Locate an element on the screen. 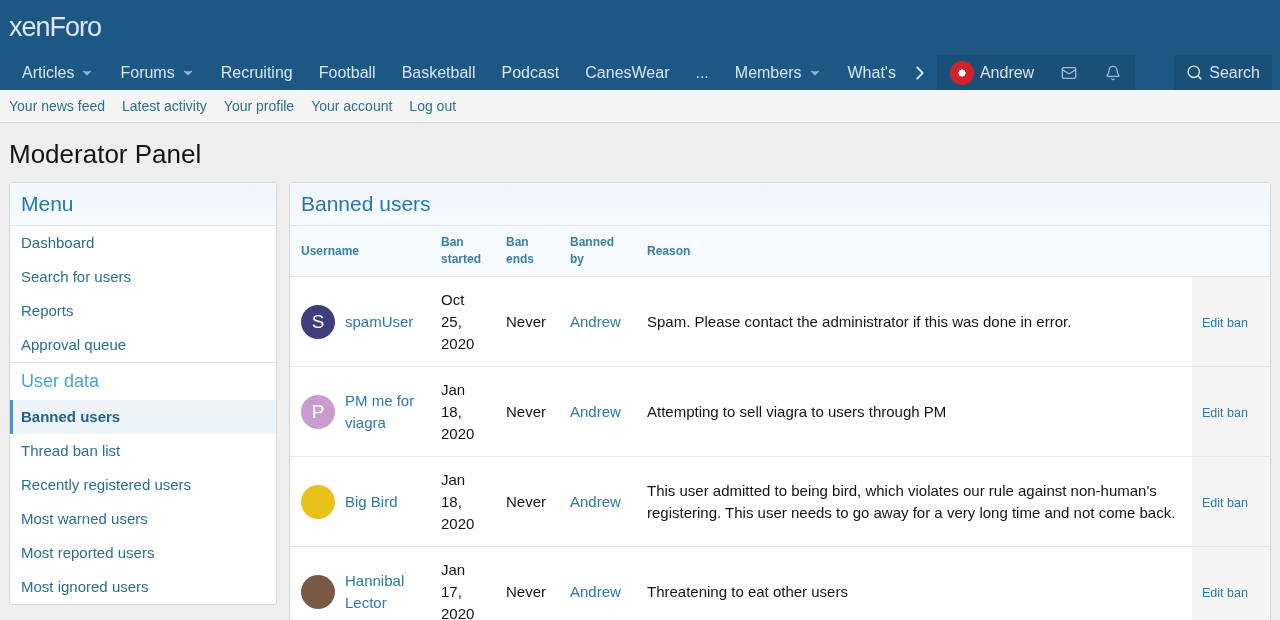  panel-title: Banned users is located at coordinates (780, 204).